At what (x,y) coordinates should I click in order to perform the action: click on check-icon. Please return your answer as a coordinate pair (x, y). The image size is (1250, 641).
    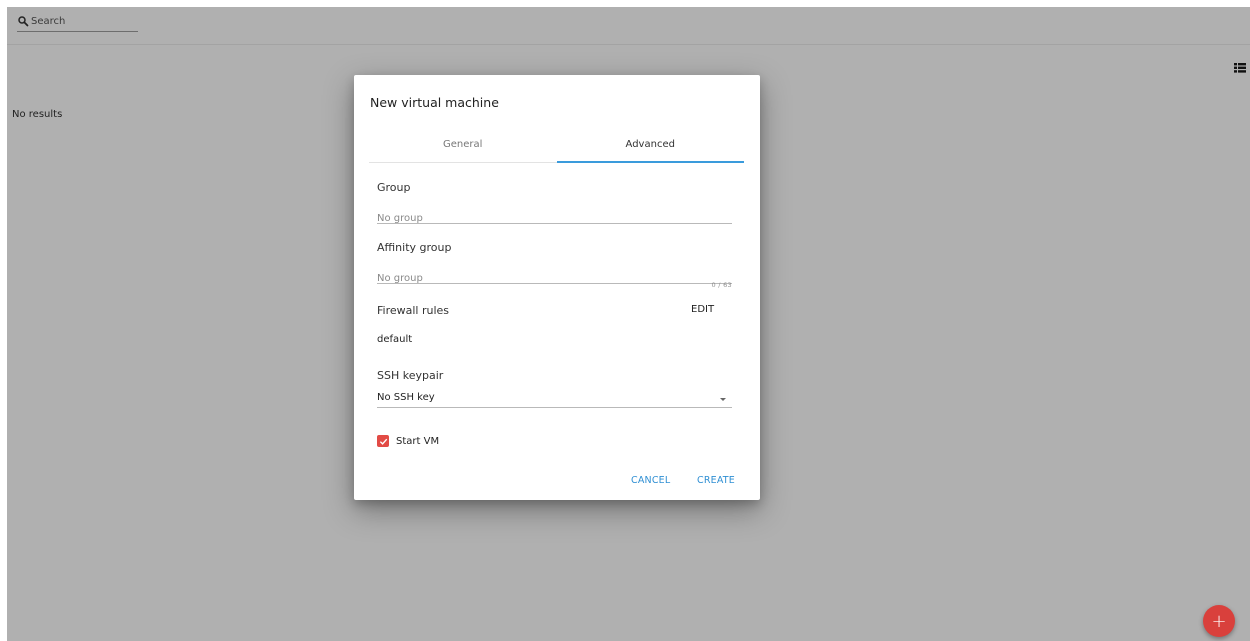
    Looking at the image, I should click on (383, 441).